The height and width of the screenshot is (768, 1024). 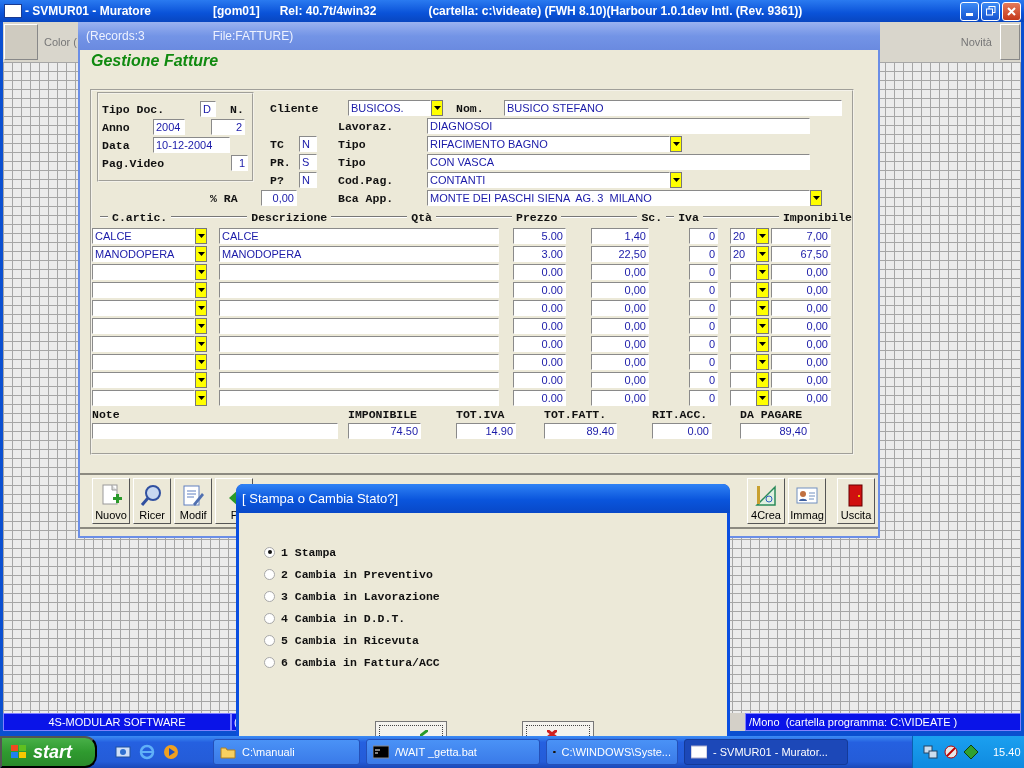 What do you see at coordinates (384, 431) in the screenshot?
I see `input-field: 74.50` at bounding box center [384, 431].